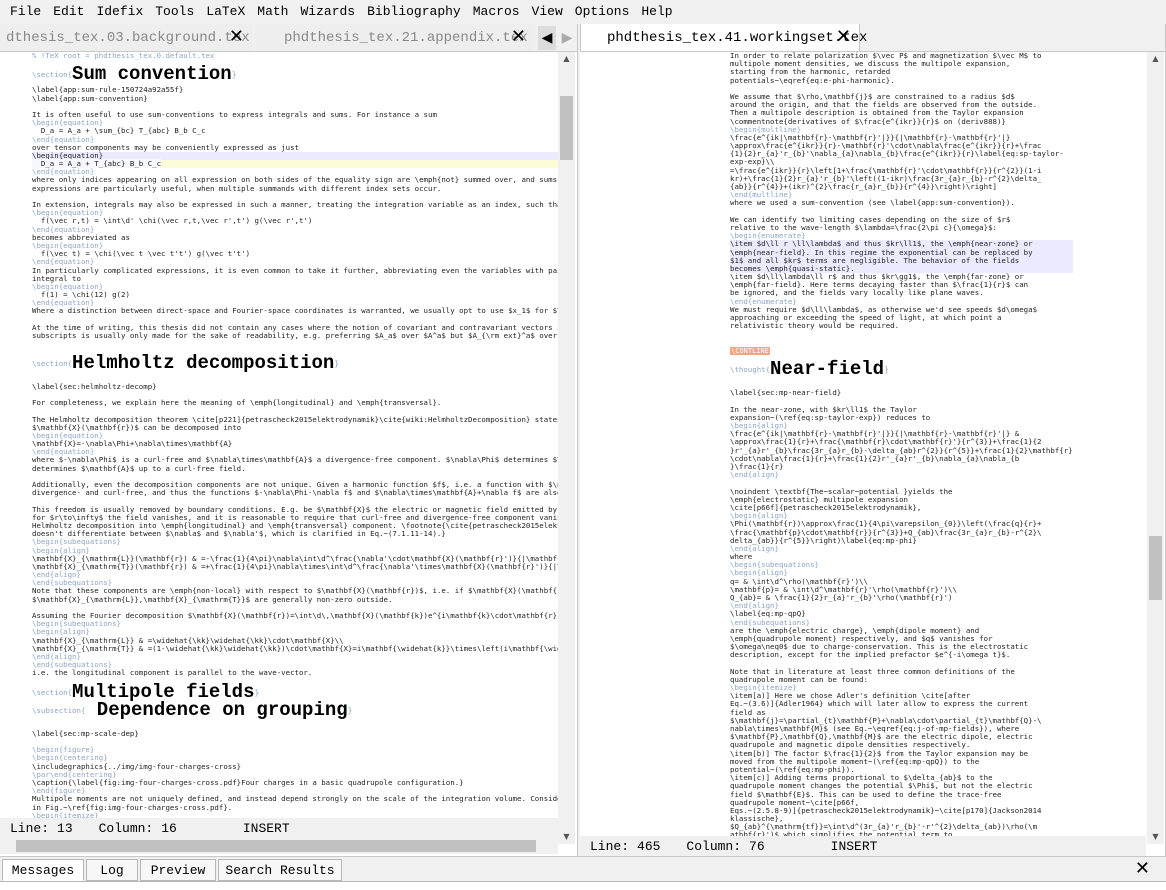 Image resolution: width=1166 pixels, height=890 pixels. Describe the element at coordinates (295, 98) in the screenshot. I see `code-line: \label{app:sum-convention}` at that location.